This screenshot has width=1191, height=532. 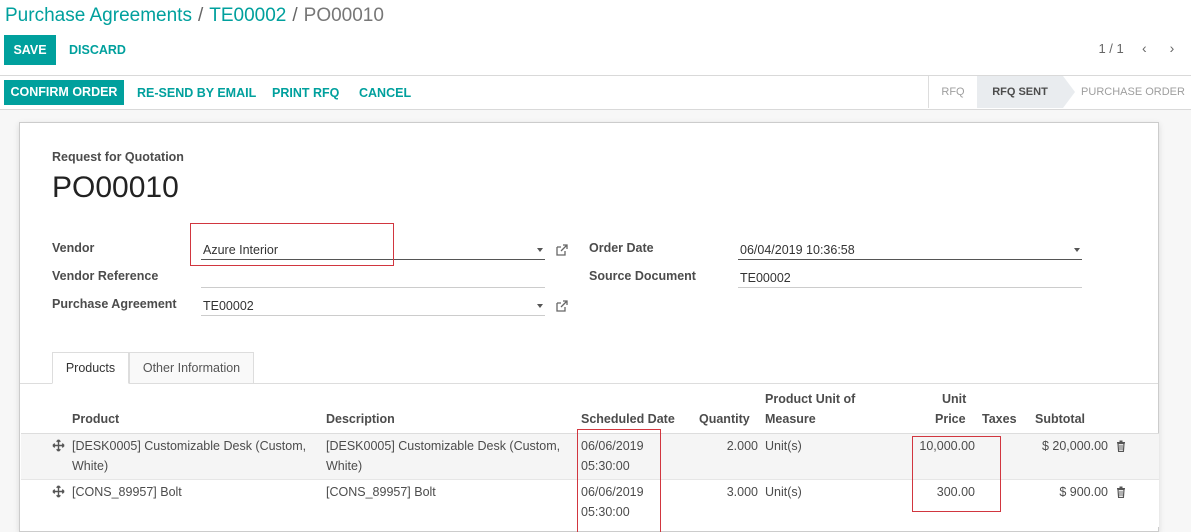 I want to click on description-line1: [CONS_89957] Bolt, so click(x=381, y=492).